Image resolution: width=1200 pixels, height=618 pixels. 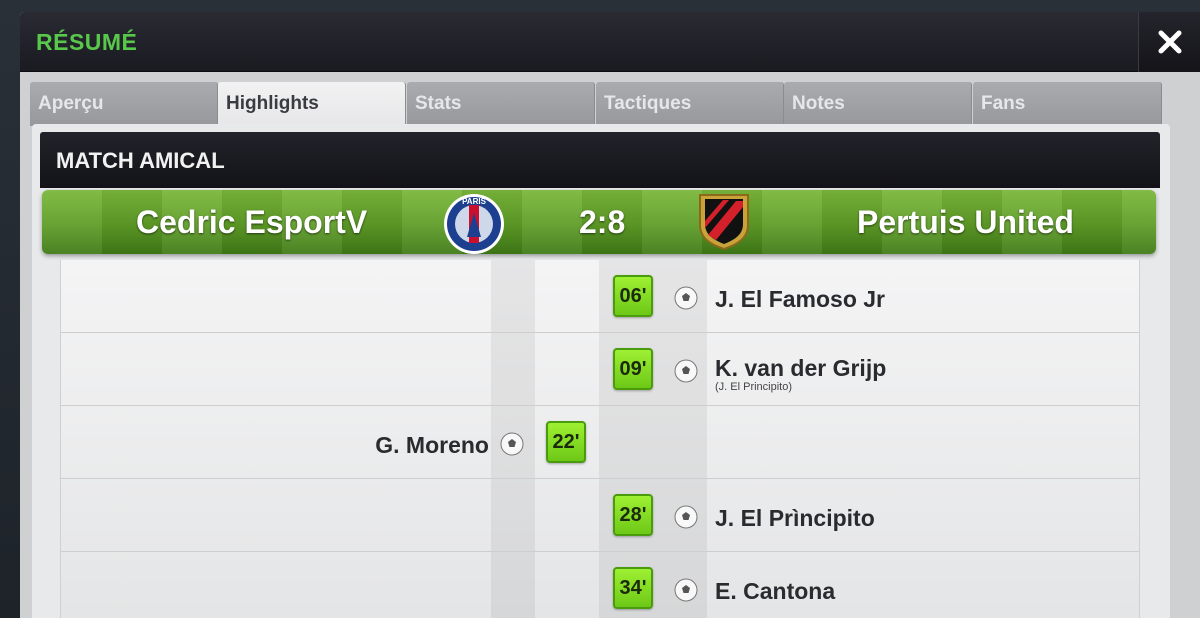 I want to click on tab-notes: Notes, so click(x=878, y=104).